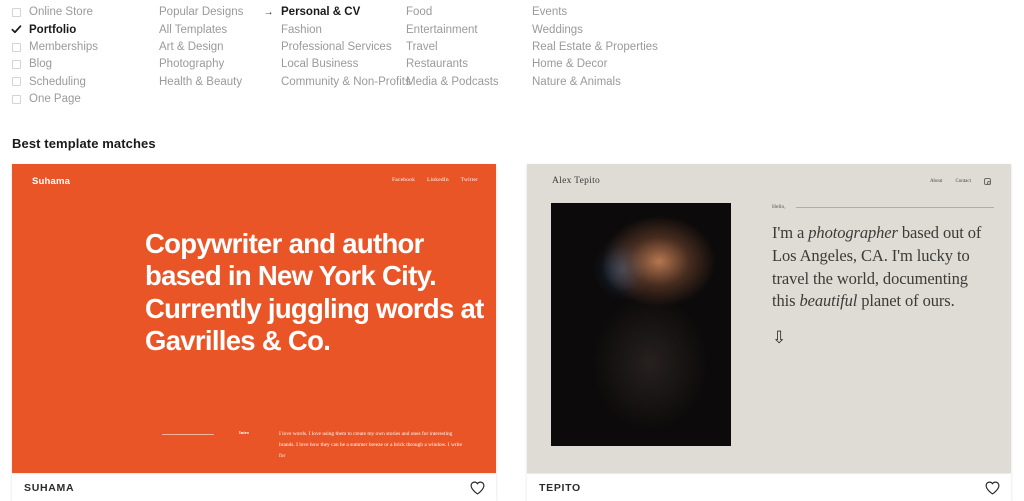  Describe the element at coordinates (51, 181) in the screenshot. I see `suhama-logo: Suhama` at that location.